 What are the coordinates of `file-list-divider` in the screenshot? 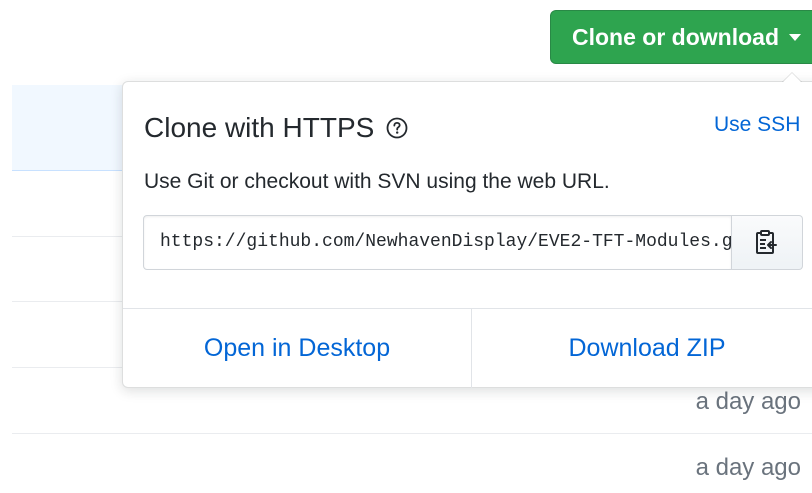 It's located at (412, 433).